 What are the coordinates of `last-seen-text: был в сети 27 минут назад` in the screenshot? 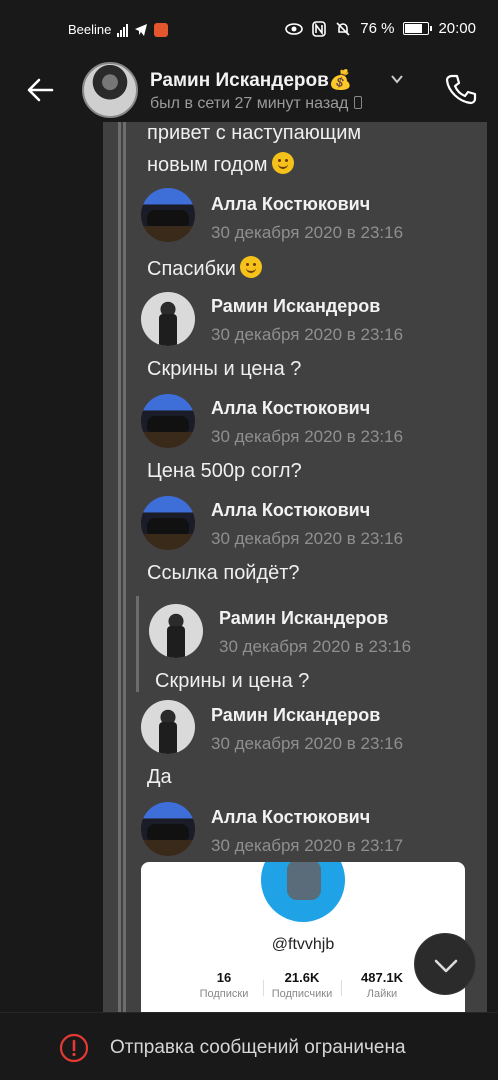 It's located at (249, 103).